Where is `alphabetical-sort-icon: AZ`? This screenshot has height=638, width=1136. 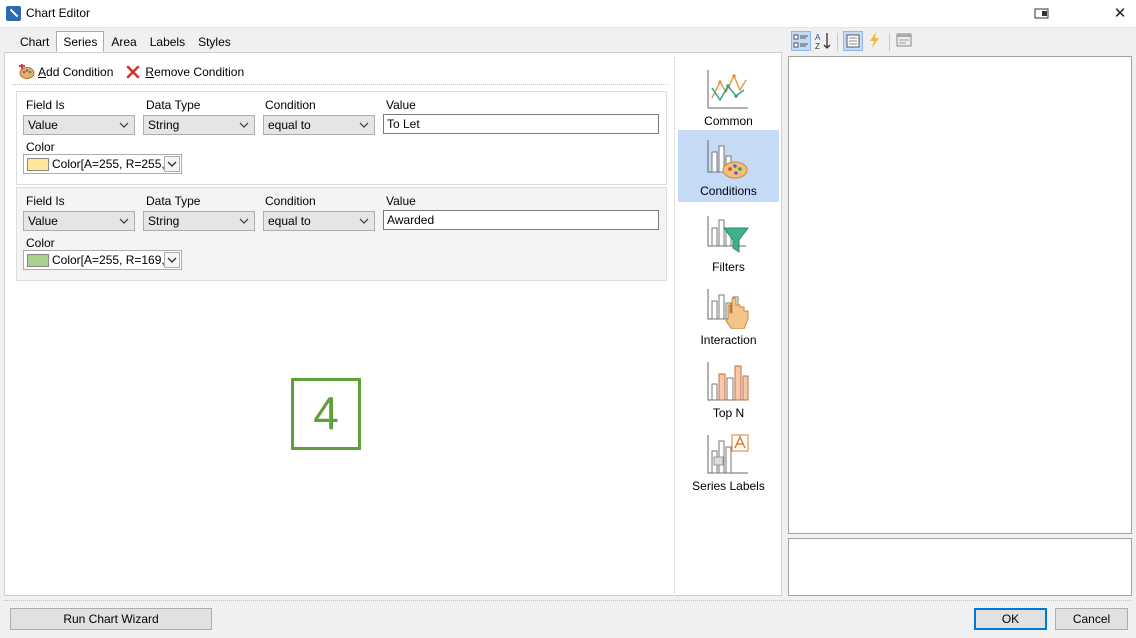
alphabetical-sort-icon: AZ is located at coordinates (824, 41).